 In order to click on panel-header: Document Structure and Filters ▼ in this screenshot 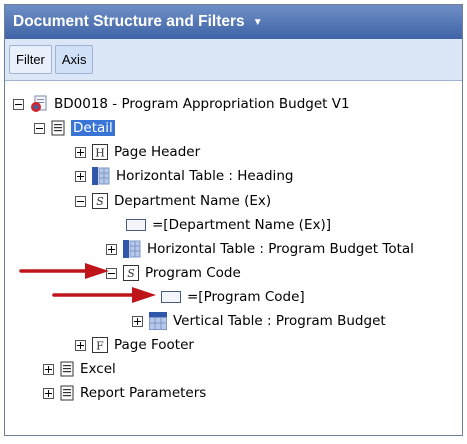, I will do `click(233, 22)`.